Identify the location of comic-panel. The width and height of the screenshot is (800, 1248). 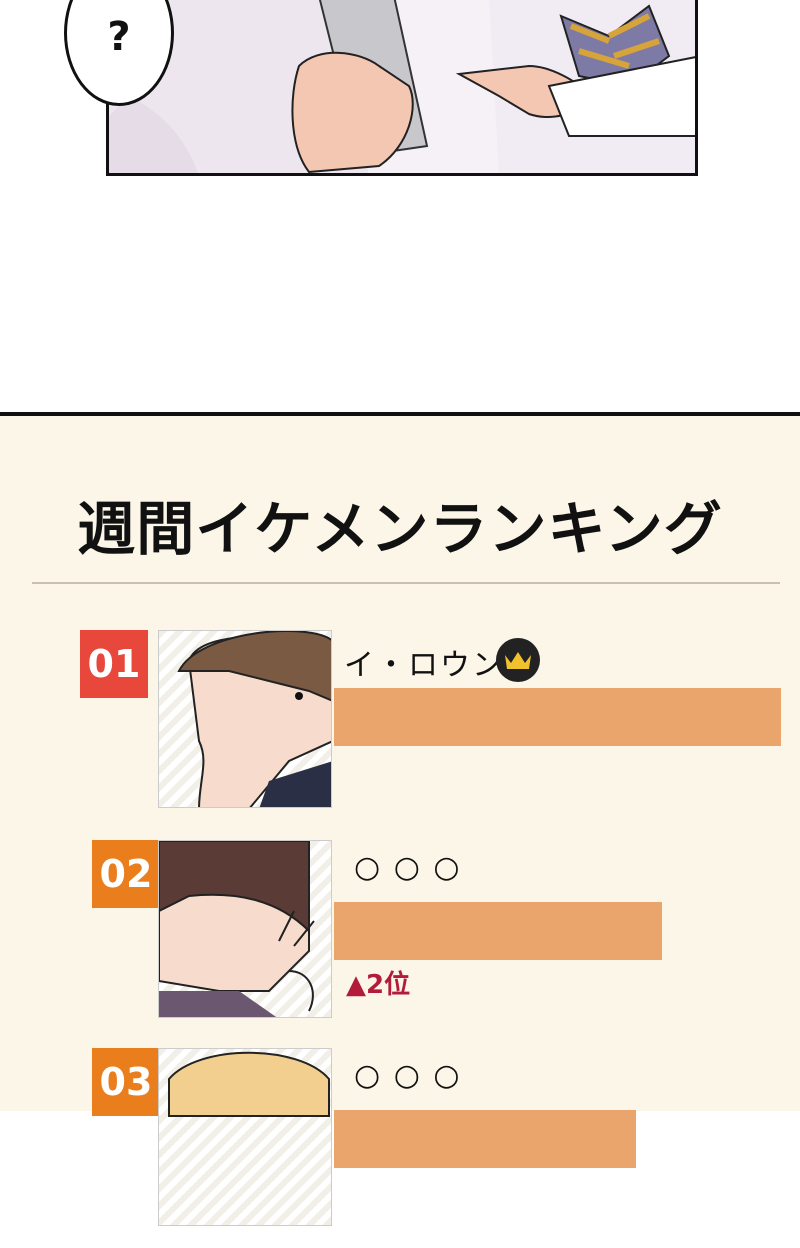
(402, 88).